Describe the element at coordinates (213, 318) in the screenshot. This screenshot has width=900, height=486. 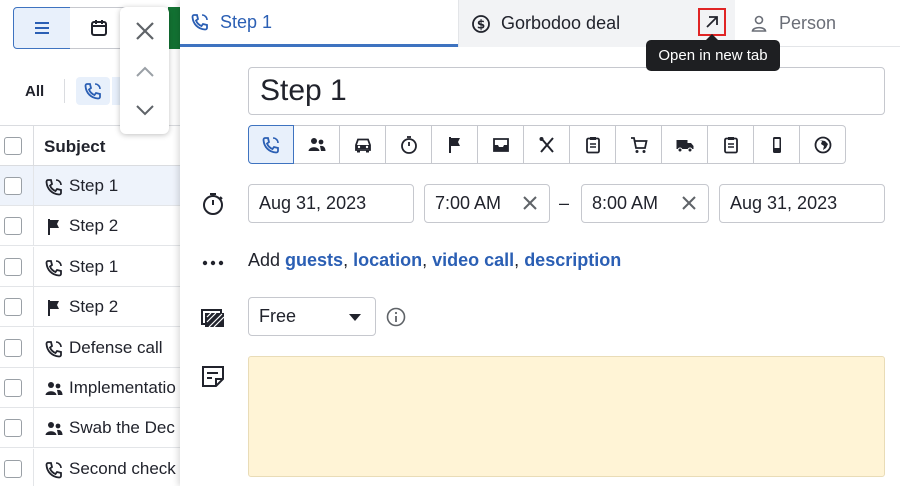
I see `busy-free-icon` at that location.